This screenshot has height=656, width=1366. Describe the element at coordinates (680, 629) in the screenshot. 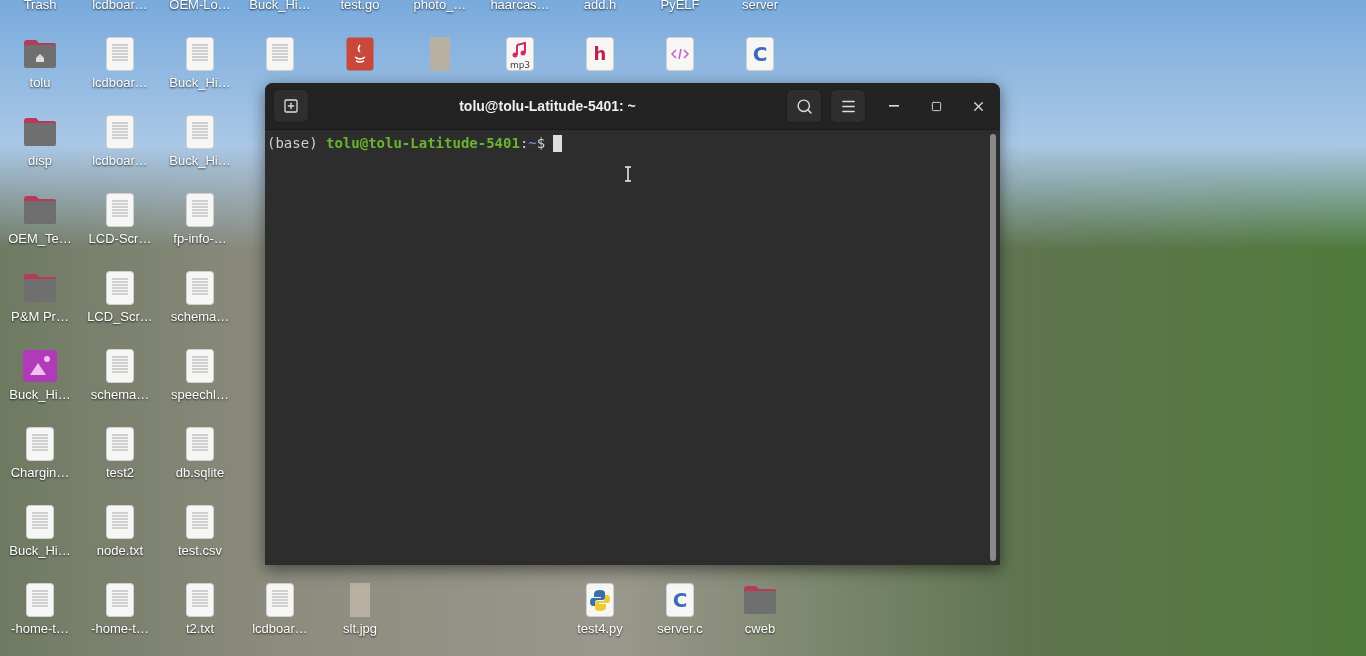

I see `desktop-icon-label: server.c` at that location.